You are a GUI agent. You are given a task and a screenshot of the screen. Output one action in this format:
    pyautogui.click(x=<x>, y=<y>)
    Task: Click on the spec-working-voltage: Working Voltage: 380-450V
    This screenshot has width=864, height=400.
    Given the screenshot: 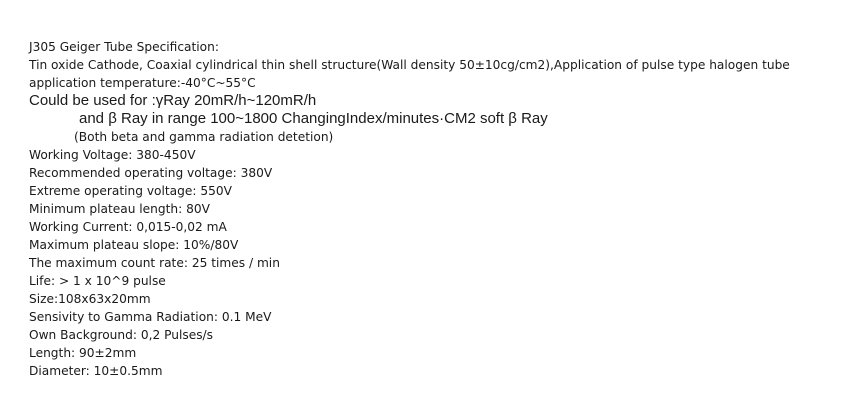 What is the action you would take?
    pyautogui.click(x=112, y=155)
    